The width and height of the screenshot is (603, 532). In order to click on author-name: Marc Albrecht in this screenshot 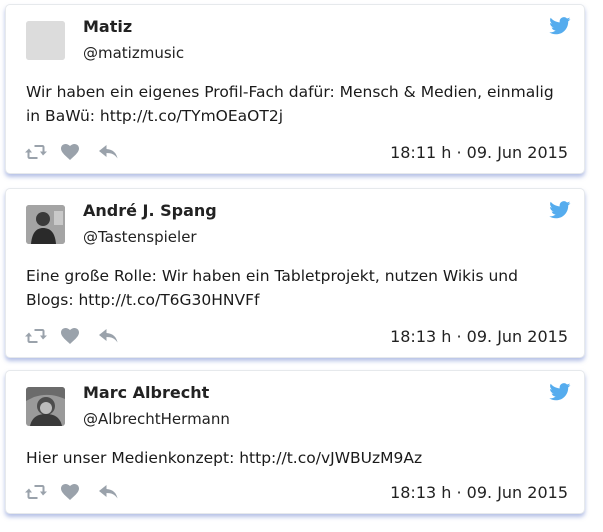, I will do `click(146, 392)`.